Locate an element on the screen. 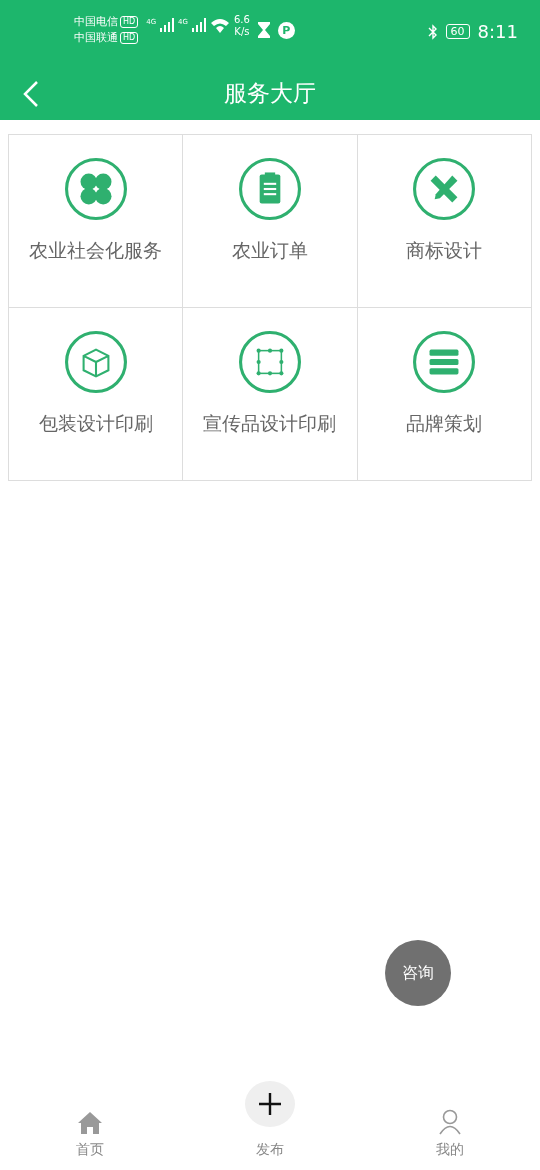 Image resolution: width=540 pixels, height=1170 pixels. nav-label: 发布 is located at coordinates (270, 1149).